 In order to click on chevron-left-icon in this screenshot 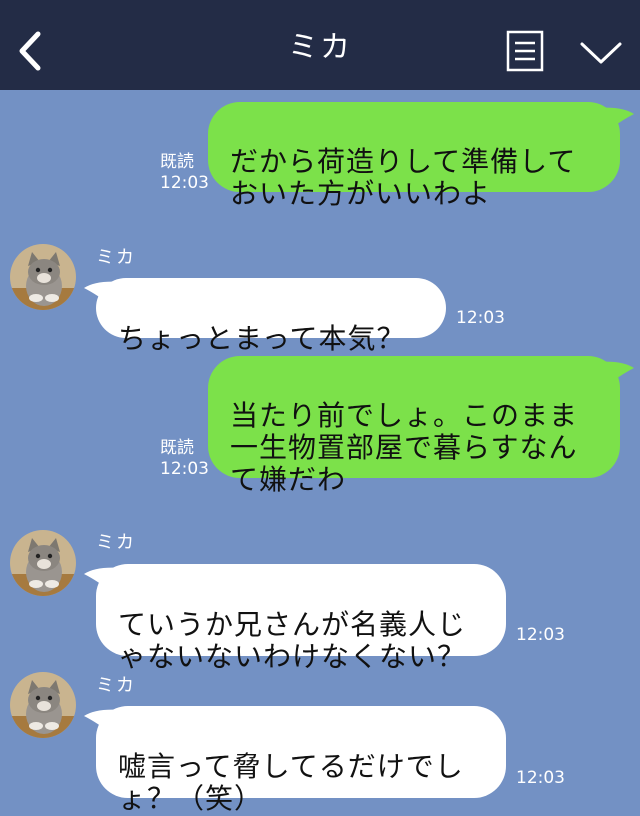, I will do `click(30, 51)`.